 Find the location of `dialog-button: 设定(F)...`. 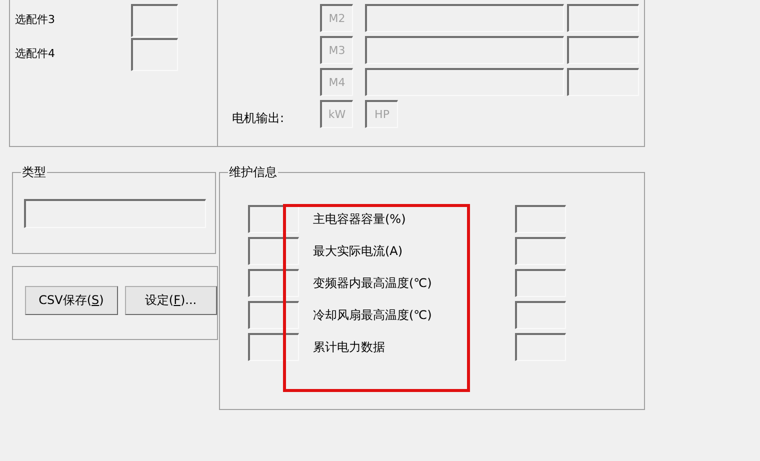

dialog-button: 设定(F)... is located at coordinates (170, 300).